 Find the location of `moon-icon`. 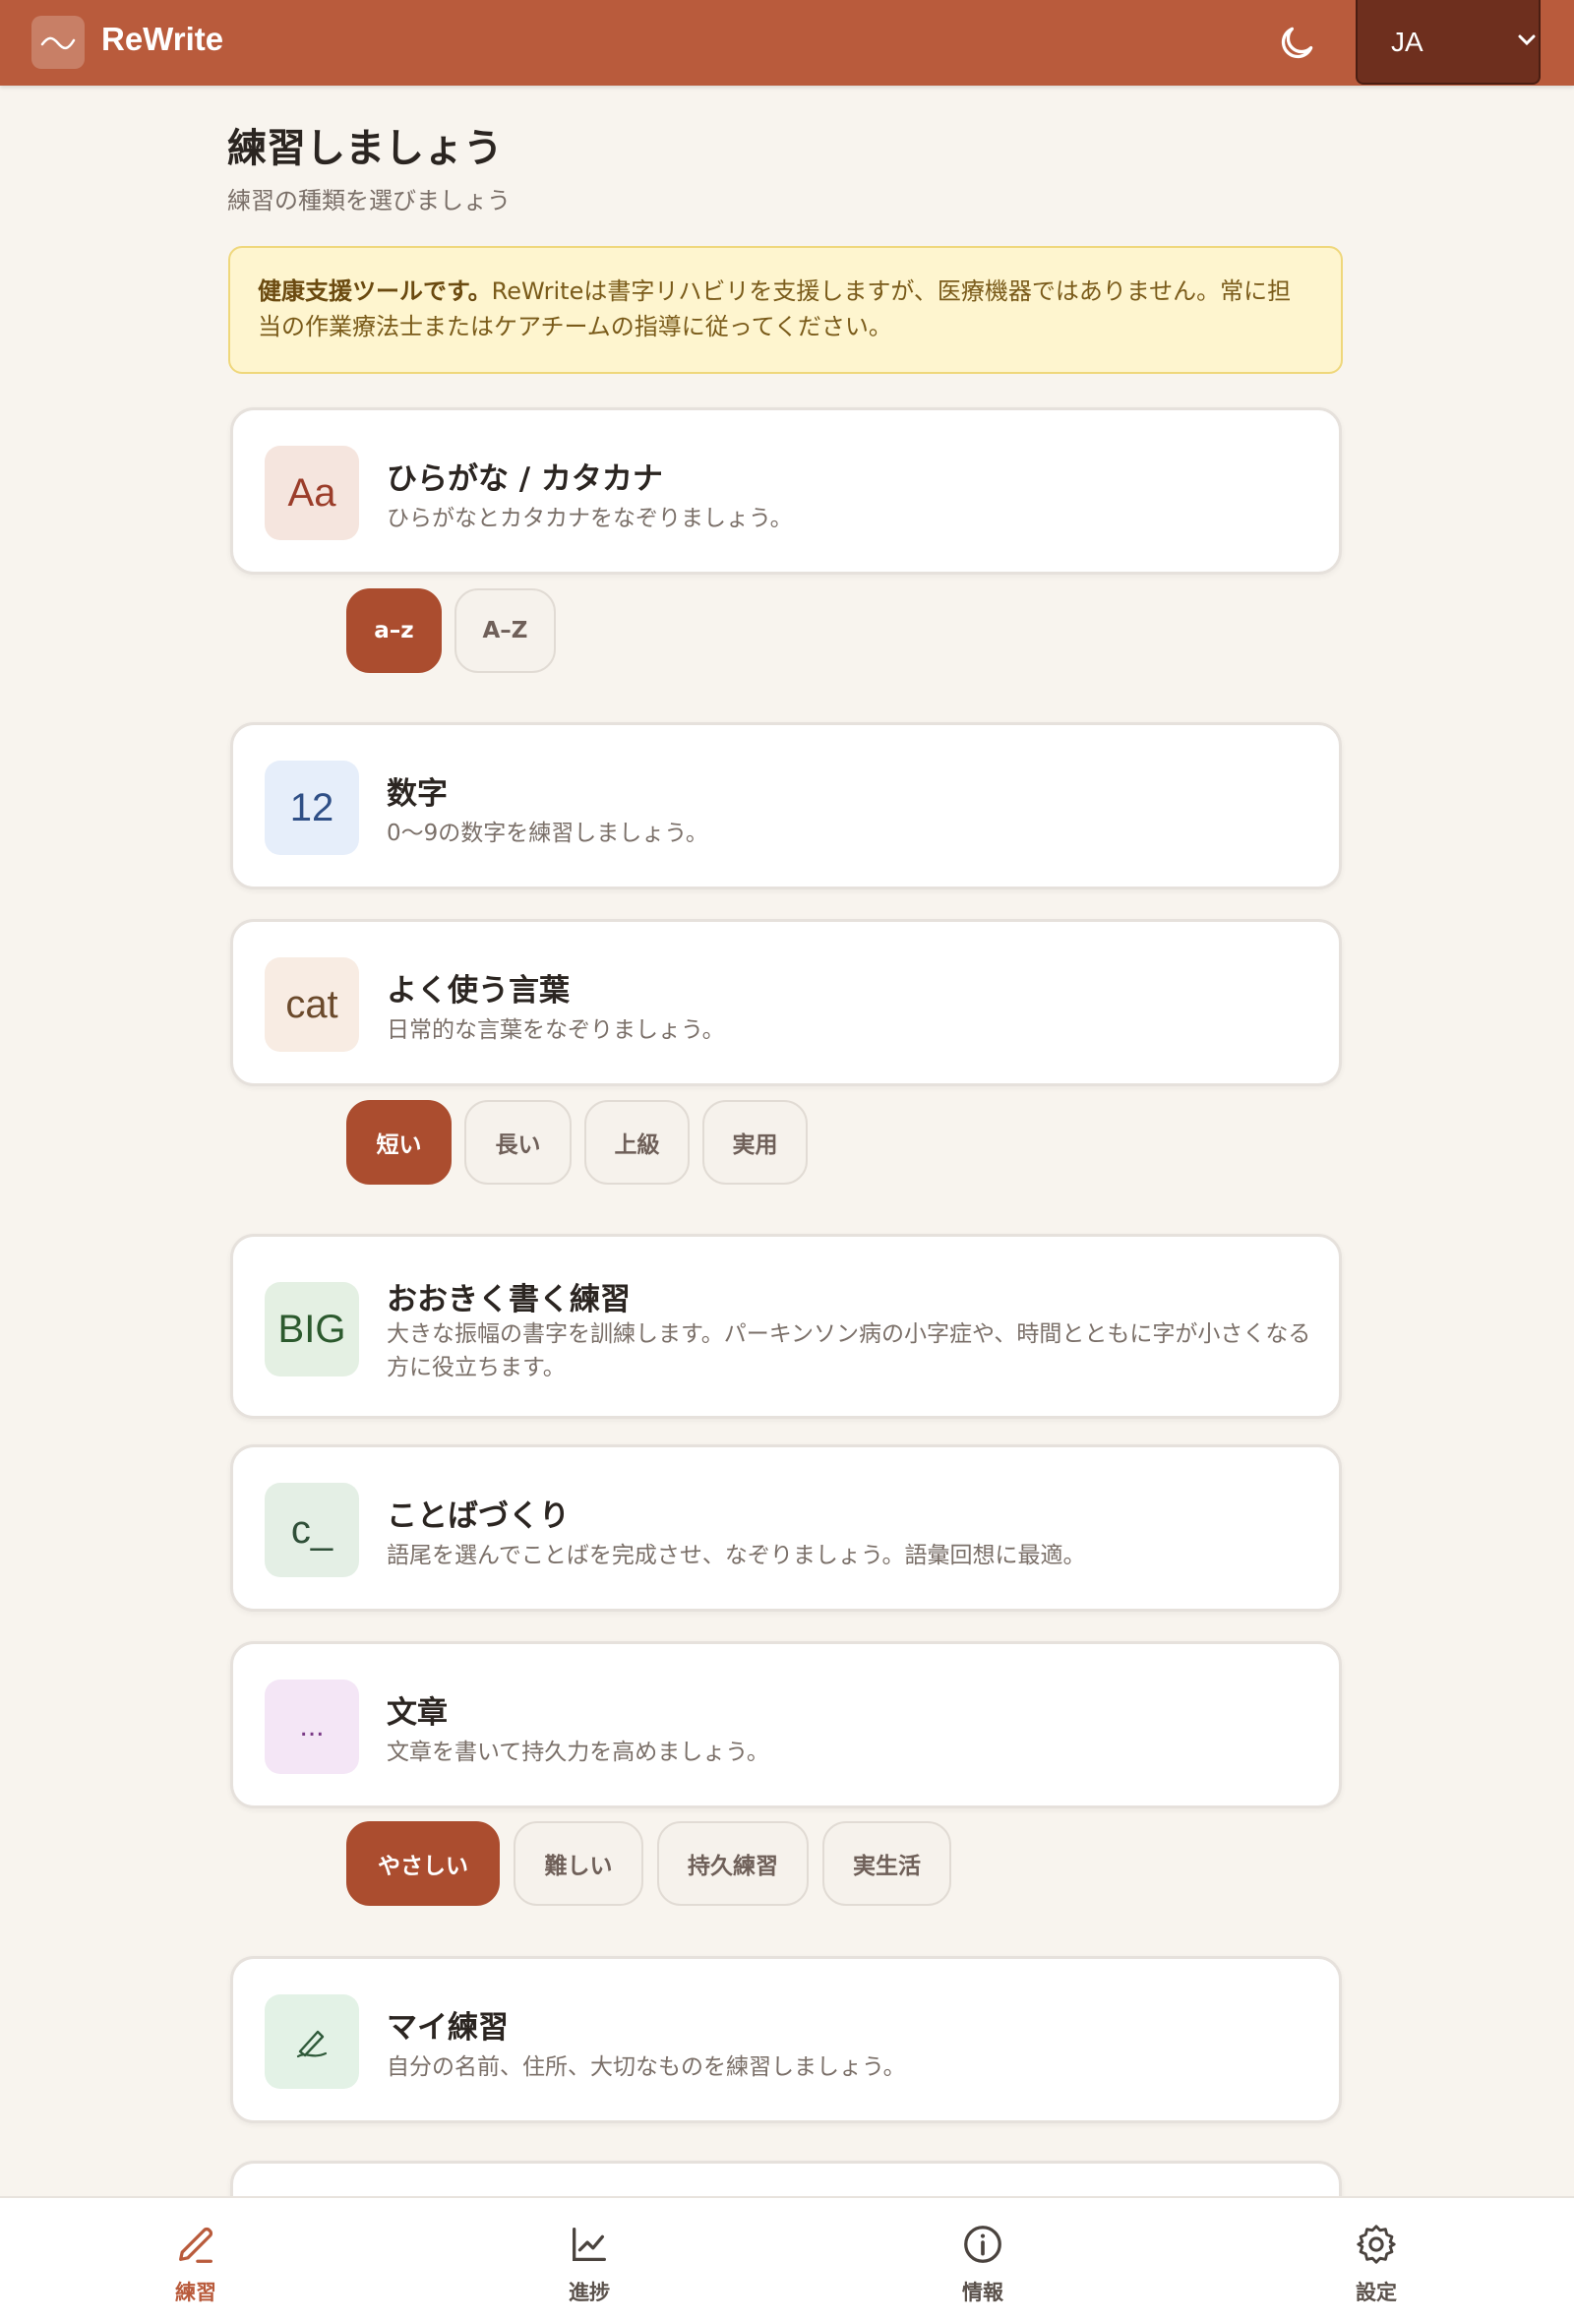

moon-icon is located at coordinates (1297, 43).